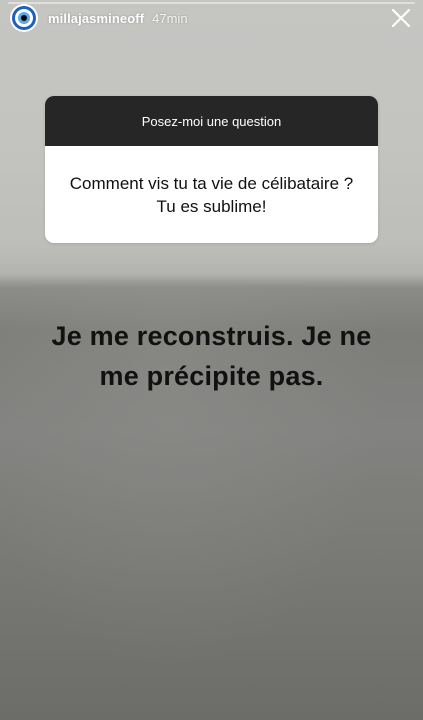 This screenshot has width=423, height=720. Describe the element at coordinates (170, 18) in the screenshot. I see `story-timestamp: 47min` at that location.